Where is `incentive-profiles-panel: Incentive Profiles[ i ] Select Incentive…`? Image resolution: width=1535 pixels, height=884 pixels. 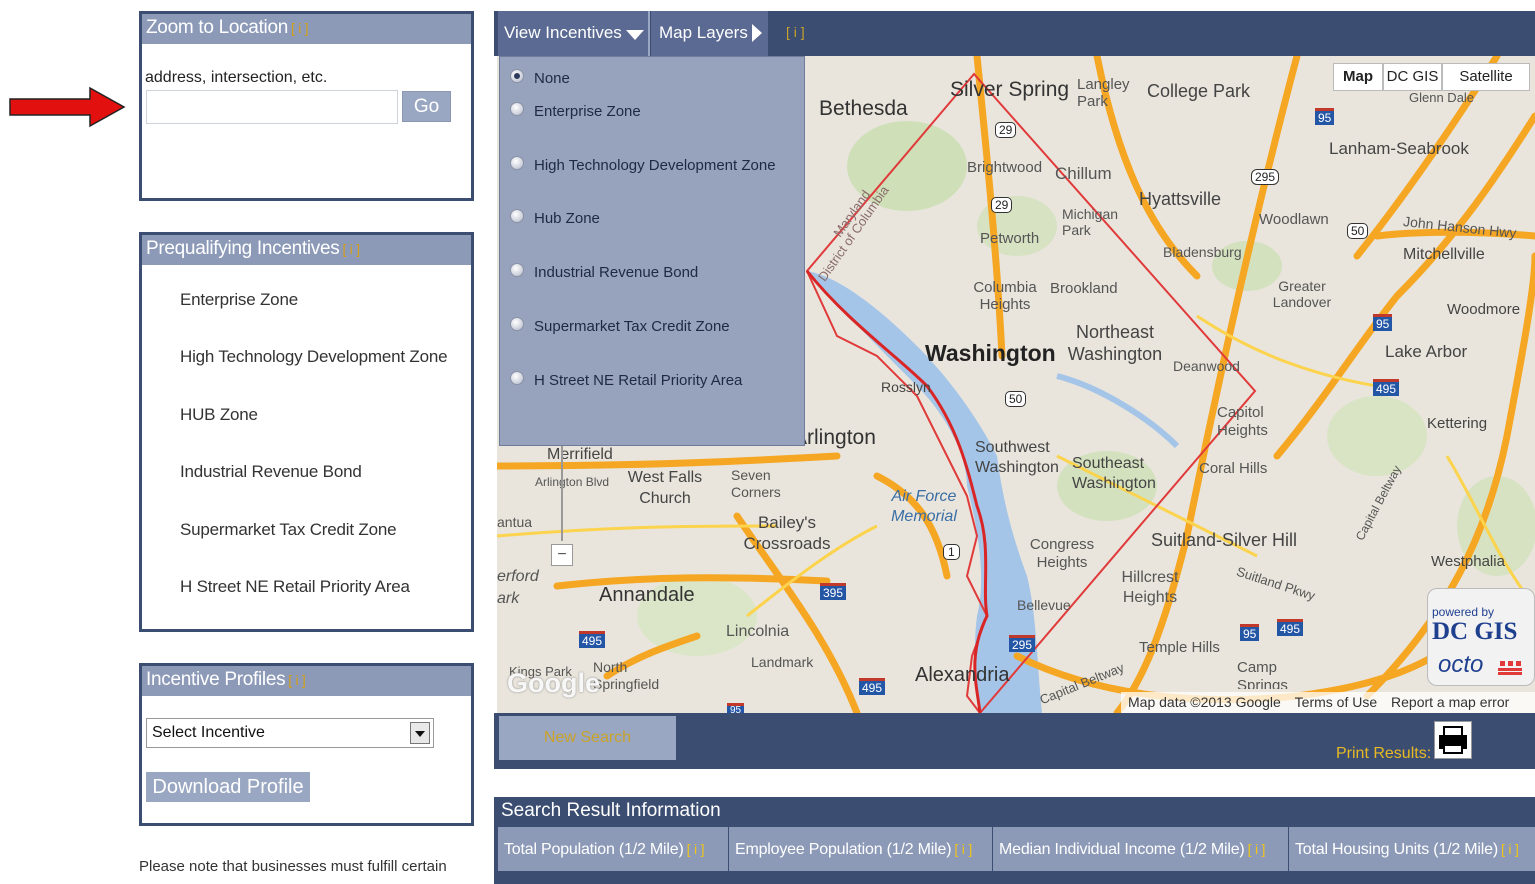 incentive-profiles-panel: Incentive Profiles[ i ] Select Incentive… is located at coordinates (306, 744).